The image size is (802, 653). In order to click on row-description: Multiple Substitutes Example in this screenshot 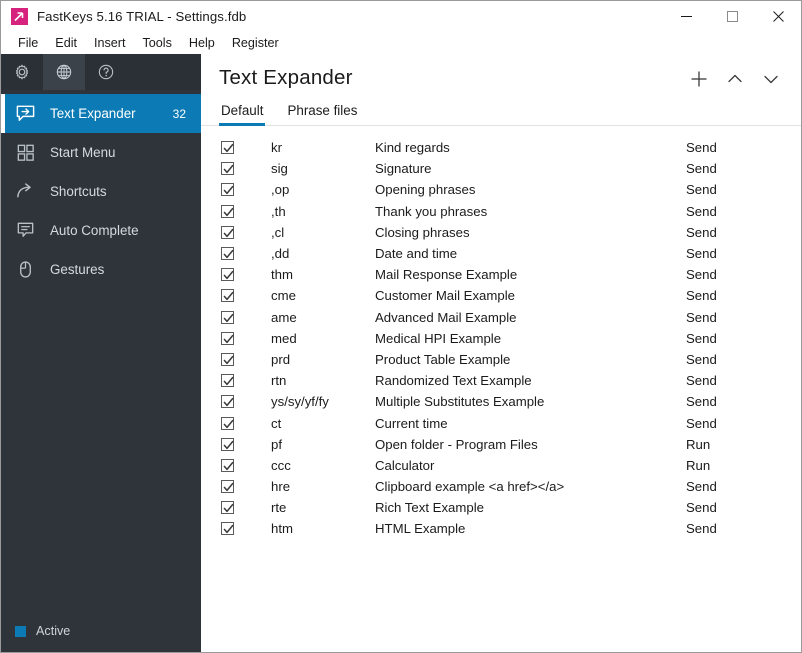, I will do `click(460, 402)`.